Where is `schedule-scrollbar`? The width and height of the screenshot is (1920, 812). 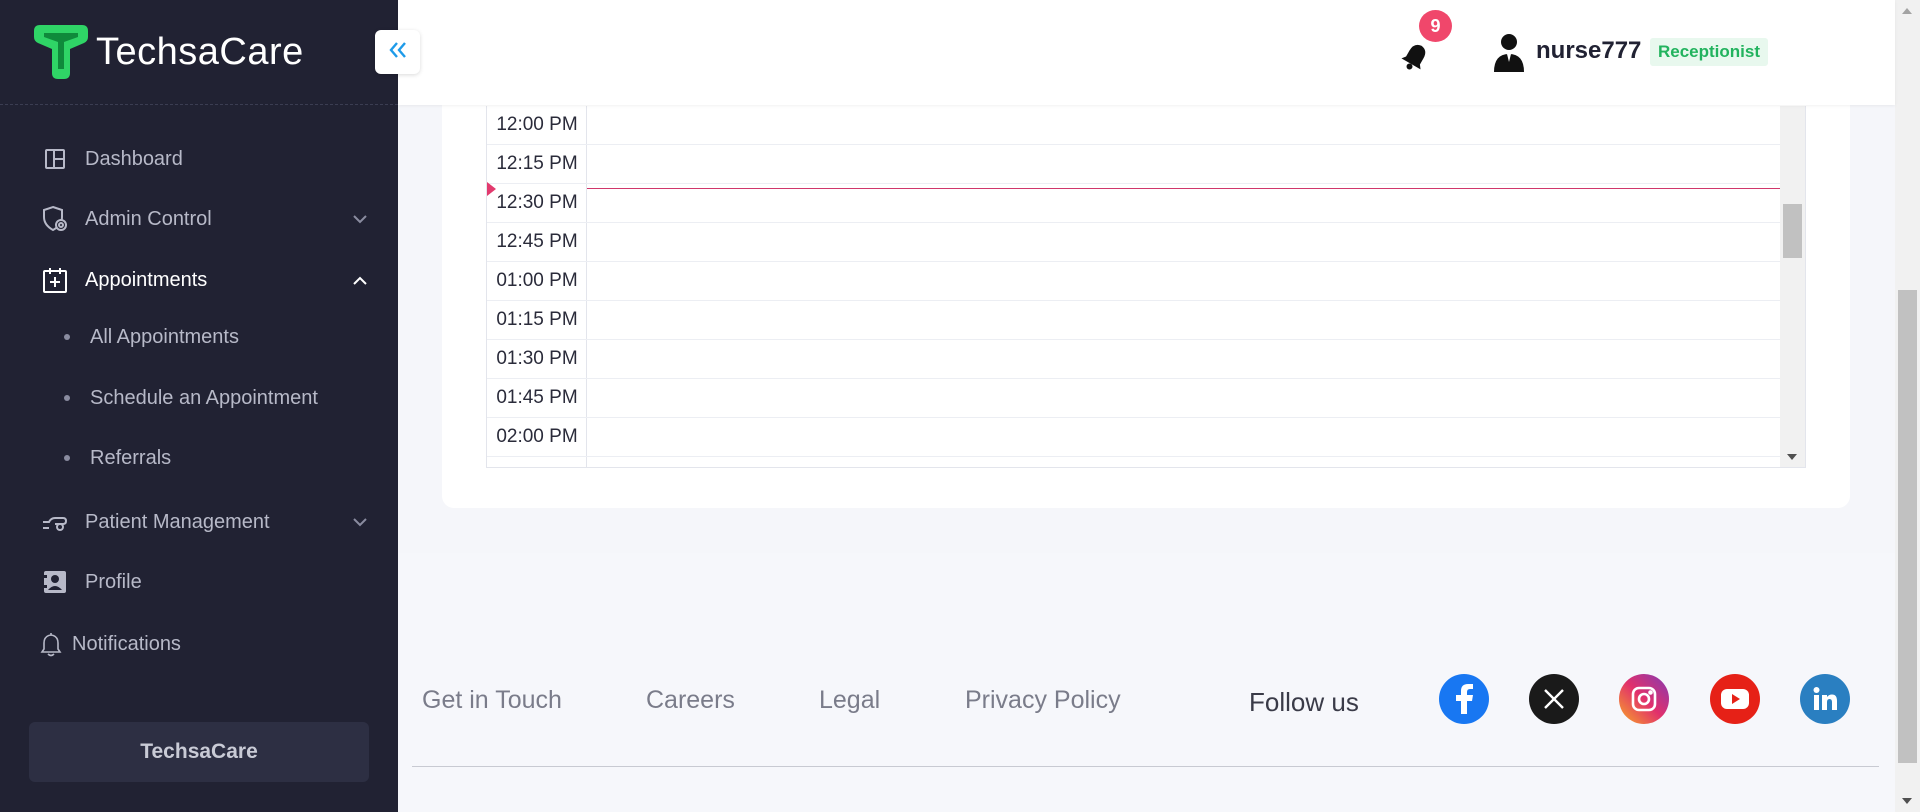 schedule-scrollbar is located at coordinates (1792, 286).